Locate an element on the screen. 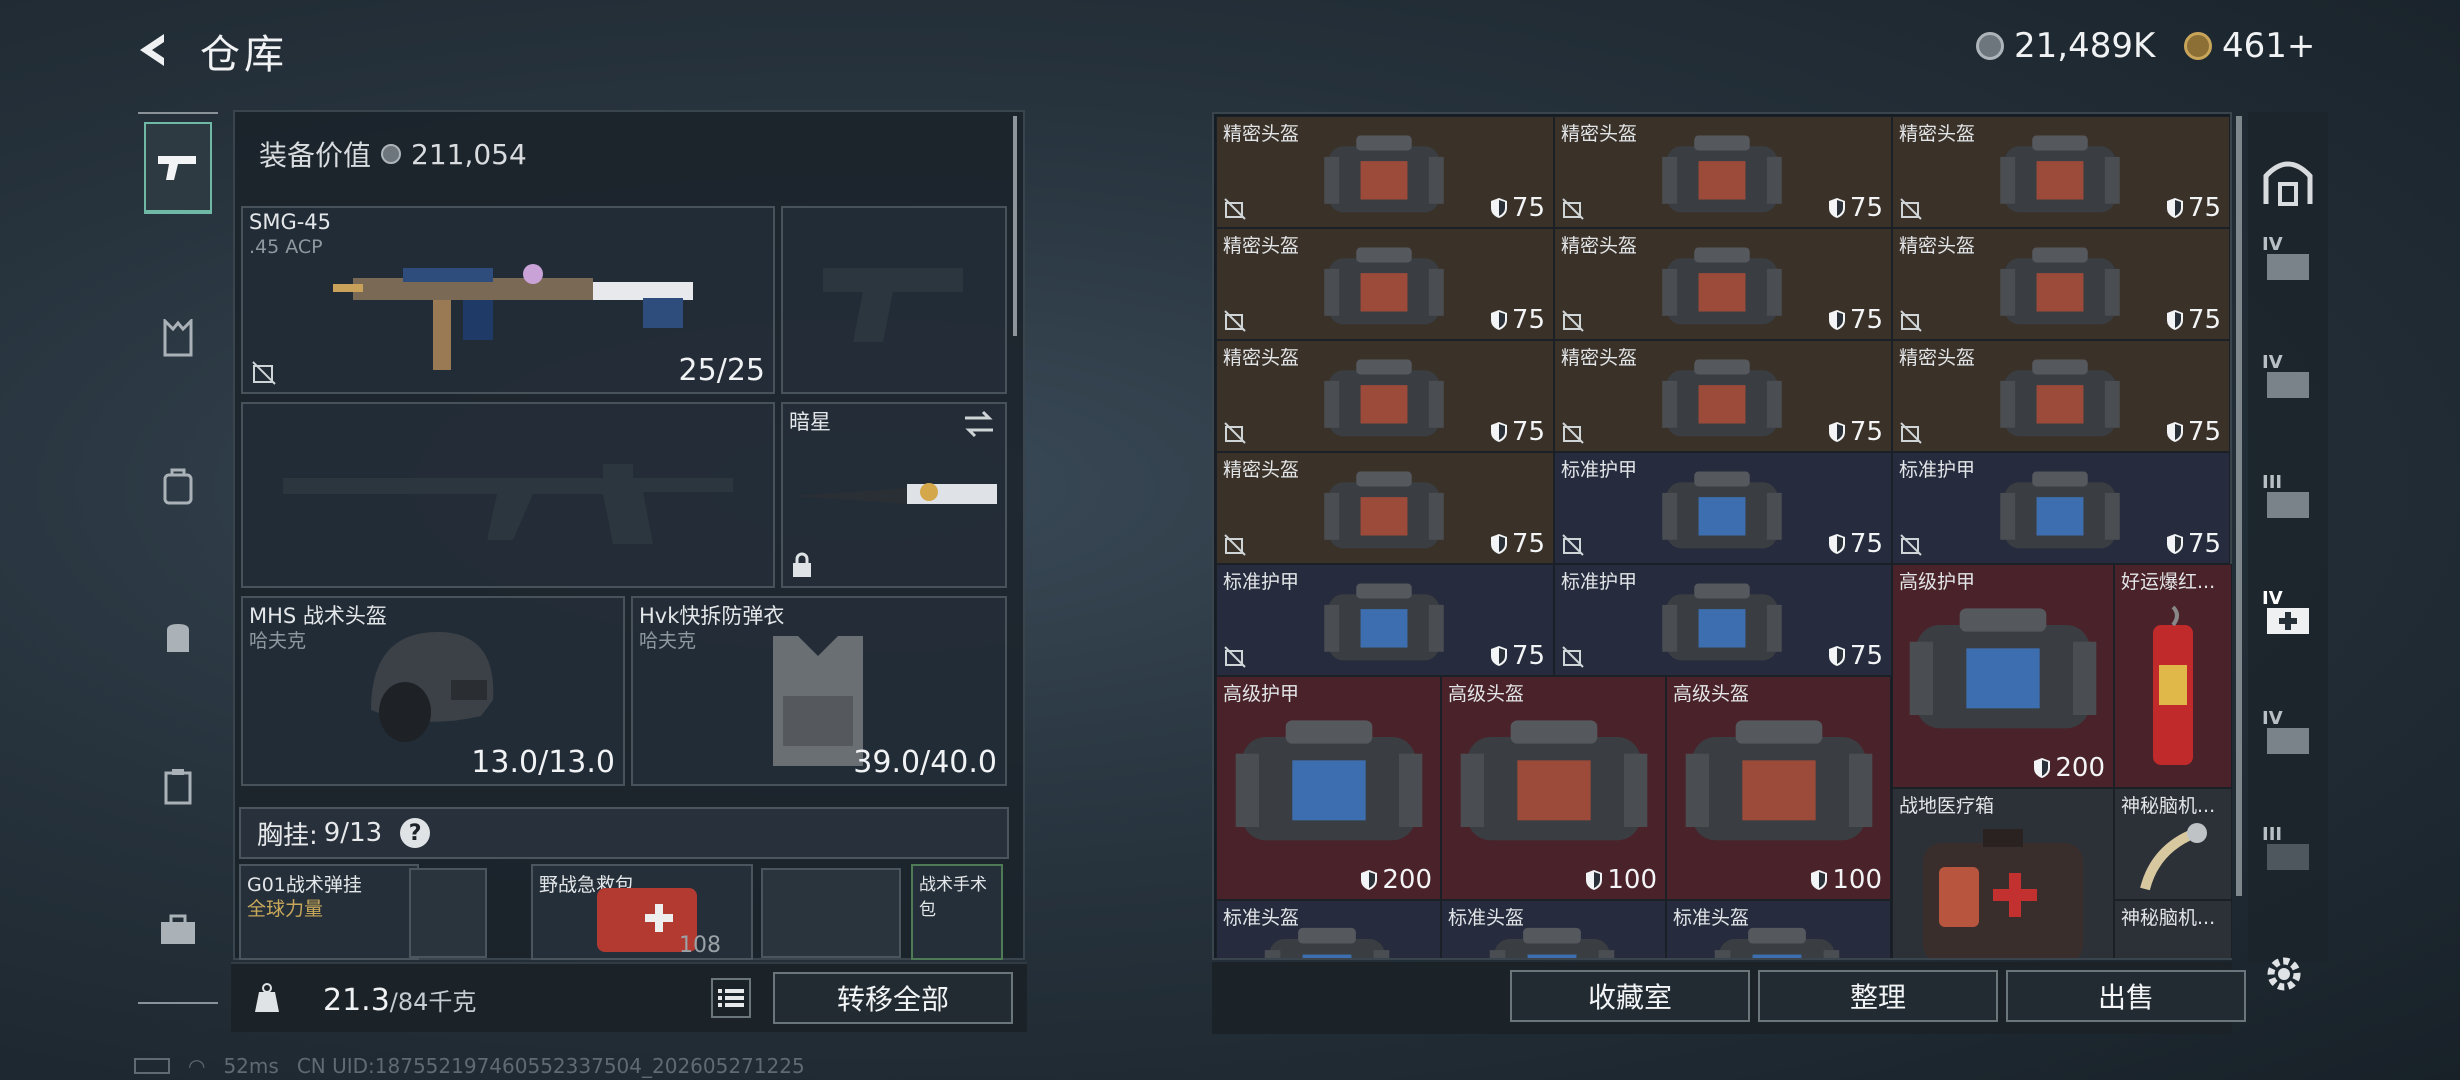  melee-name: 暗星 is located at coordinates (810, 422).